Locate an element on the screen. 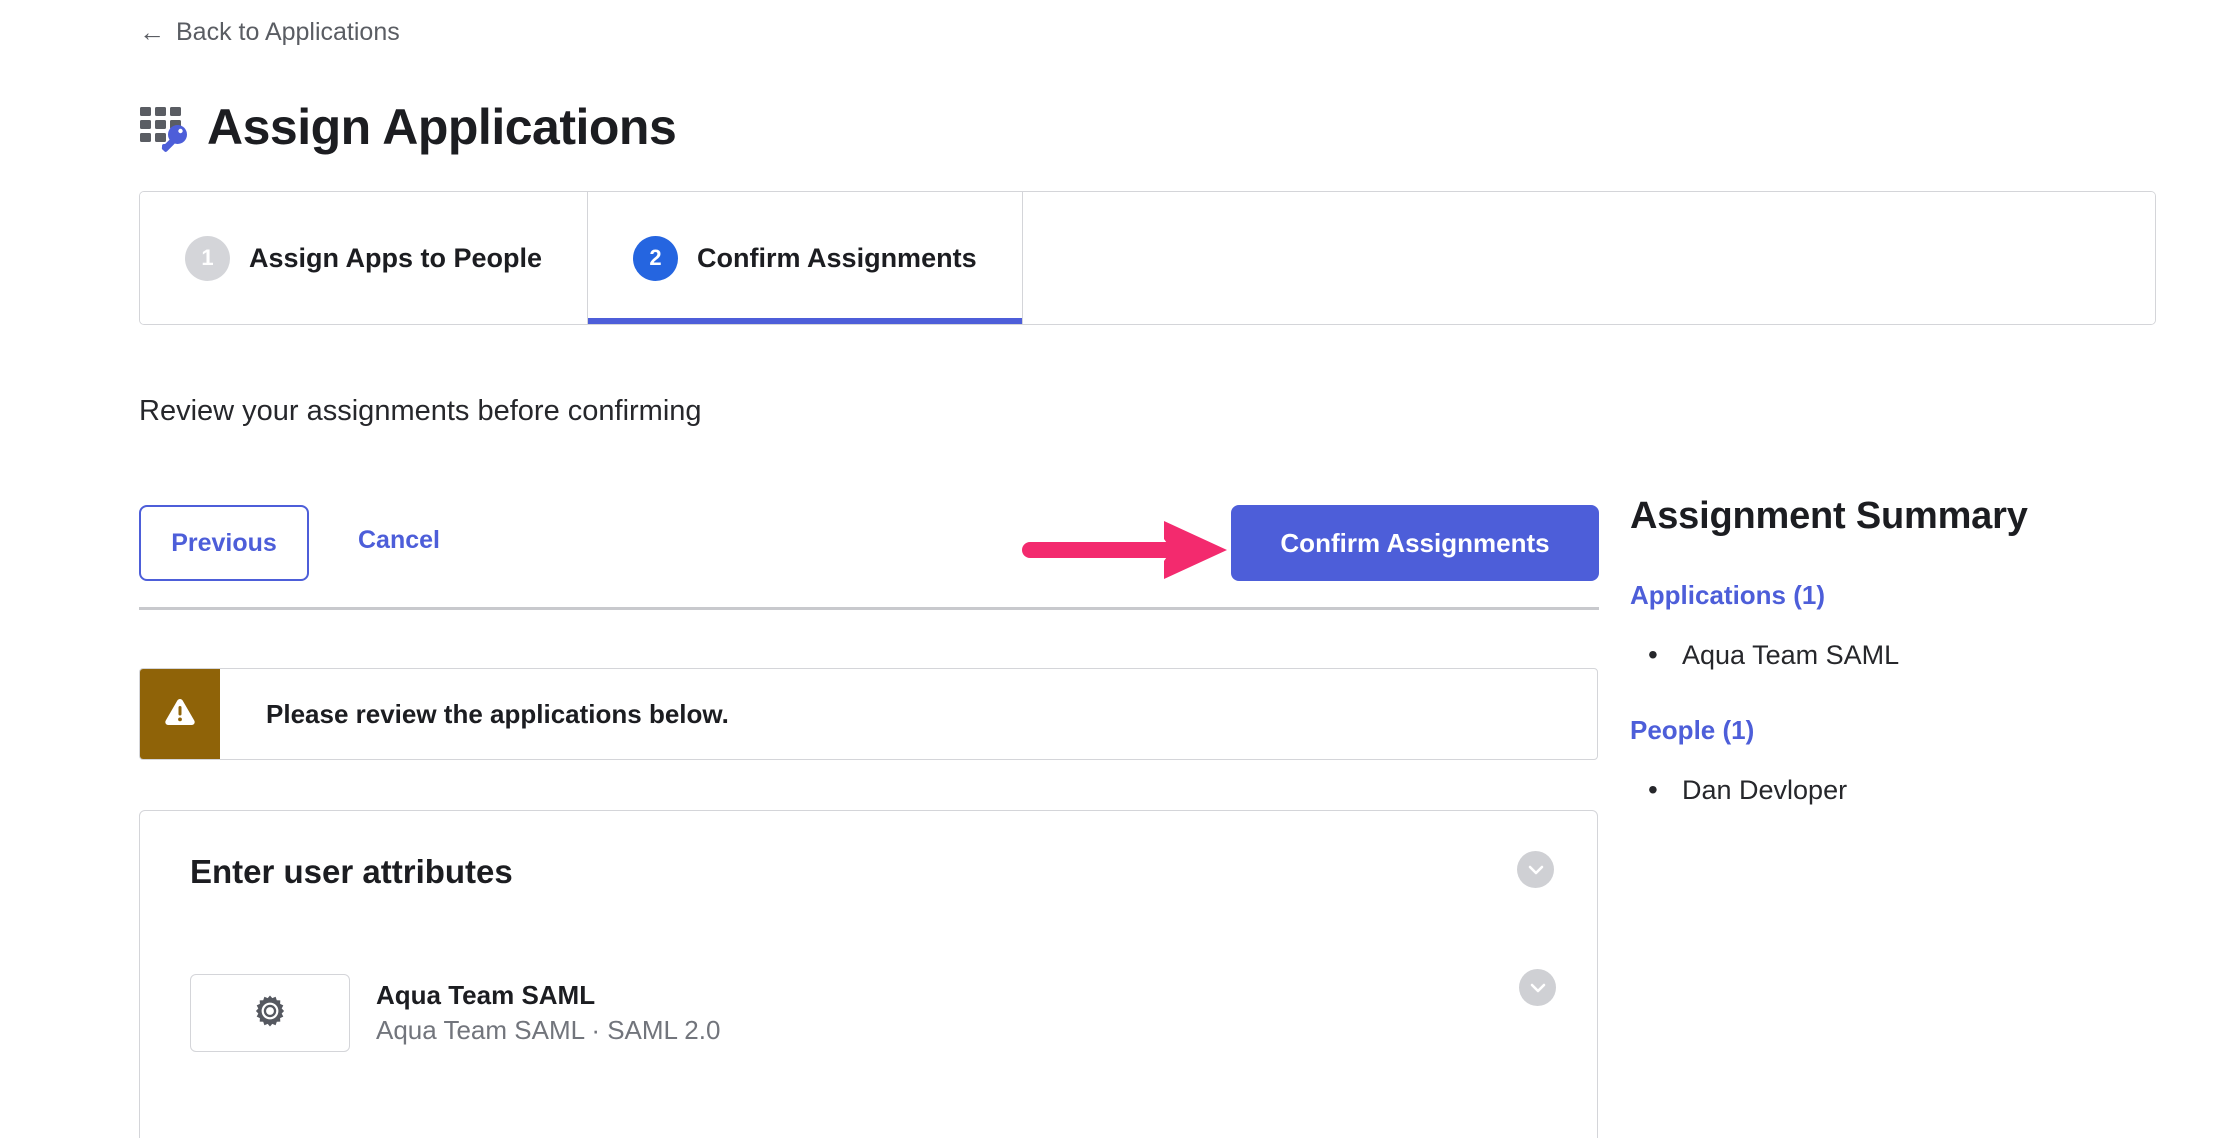 This screenshot has width=2214, height=1138. list-item: Aqua Team SAML is located at coordinates (1890, 655).